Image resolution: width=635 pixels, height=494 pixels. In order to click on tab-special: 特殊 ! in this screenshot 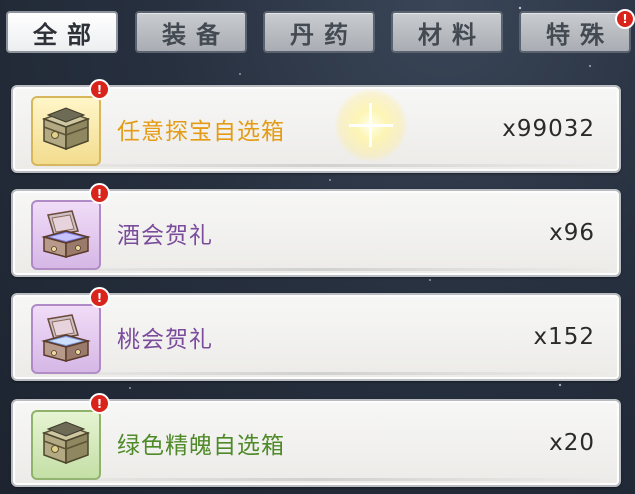, I will do `click(577, 31)`.